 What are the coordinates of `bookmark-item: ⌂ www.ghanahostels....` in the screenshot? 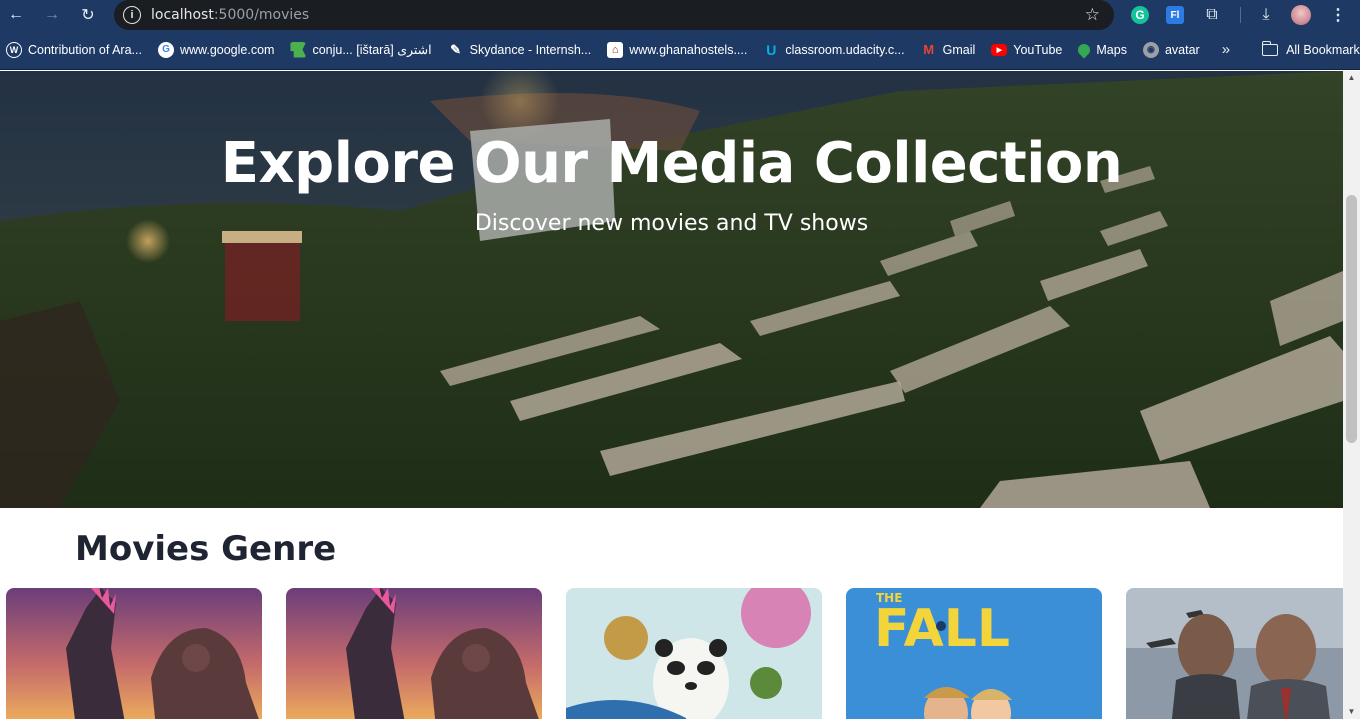 It's located at (681, 50).